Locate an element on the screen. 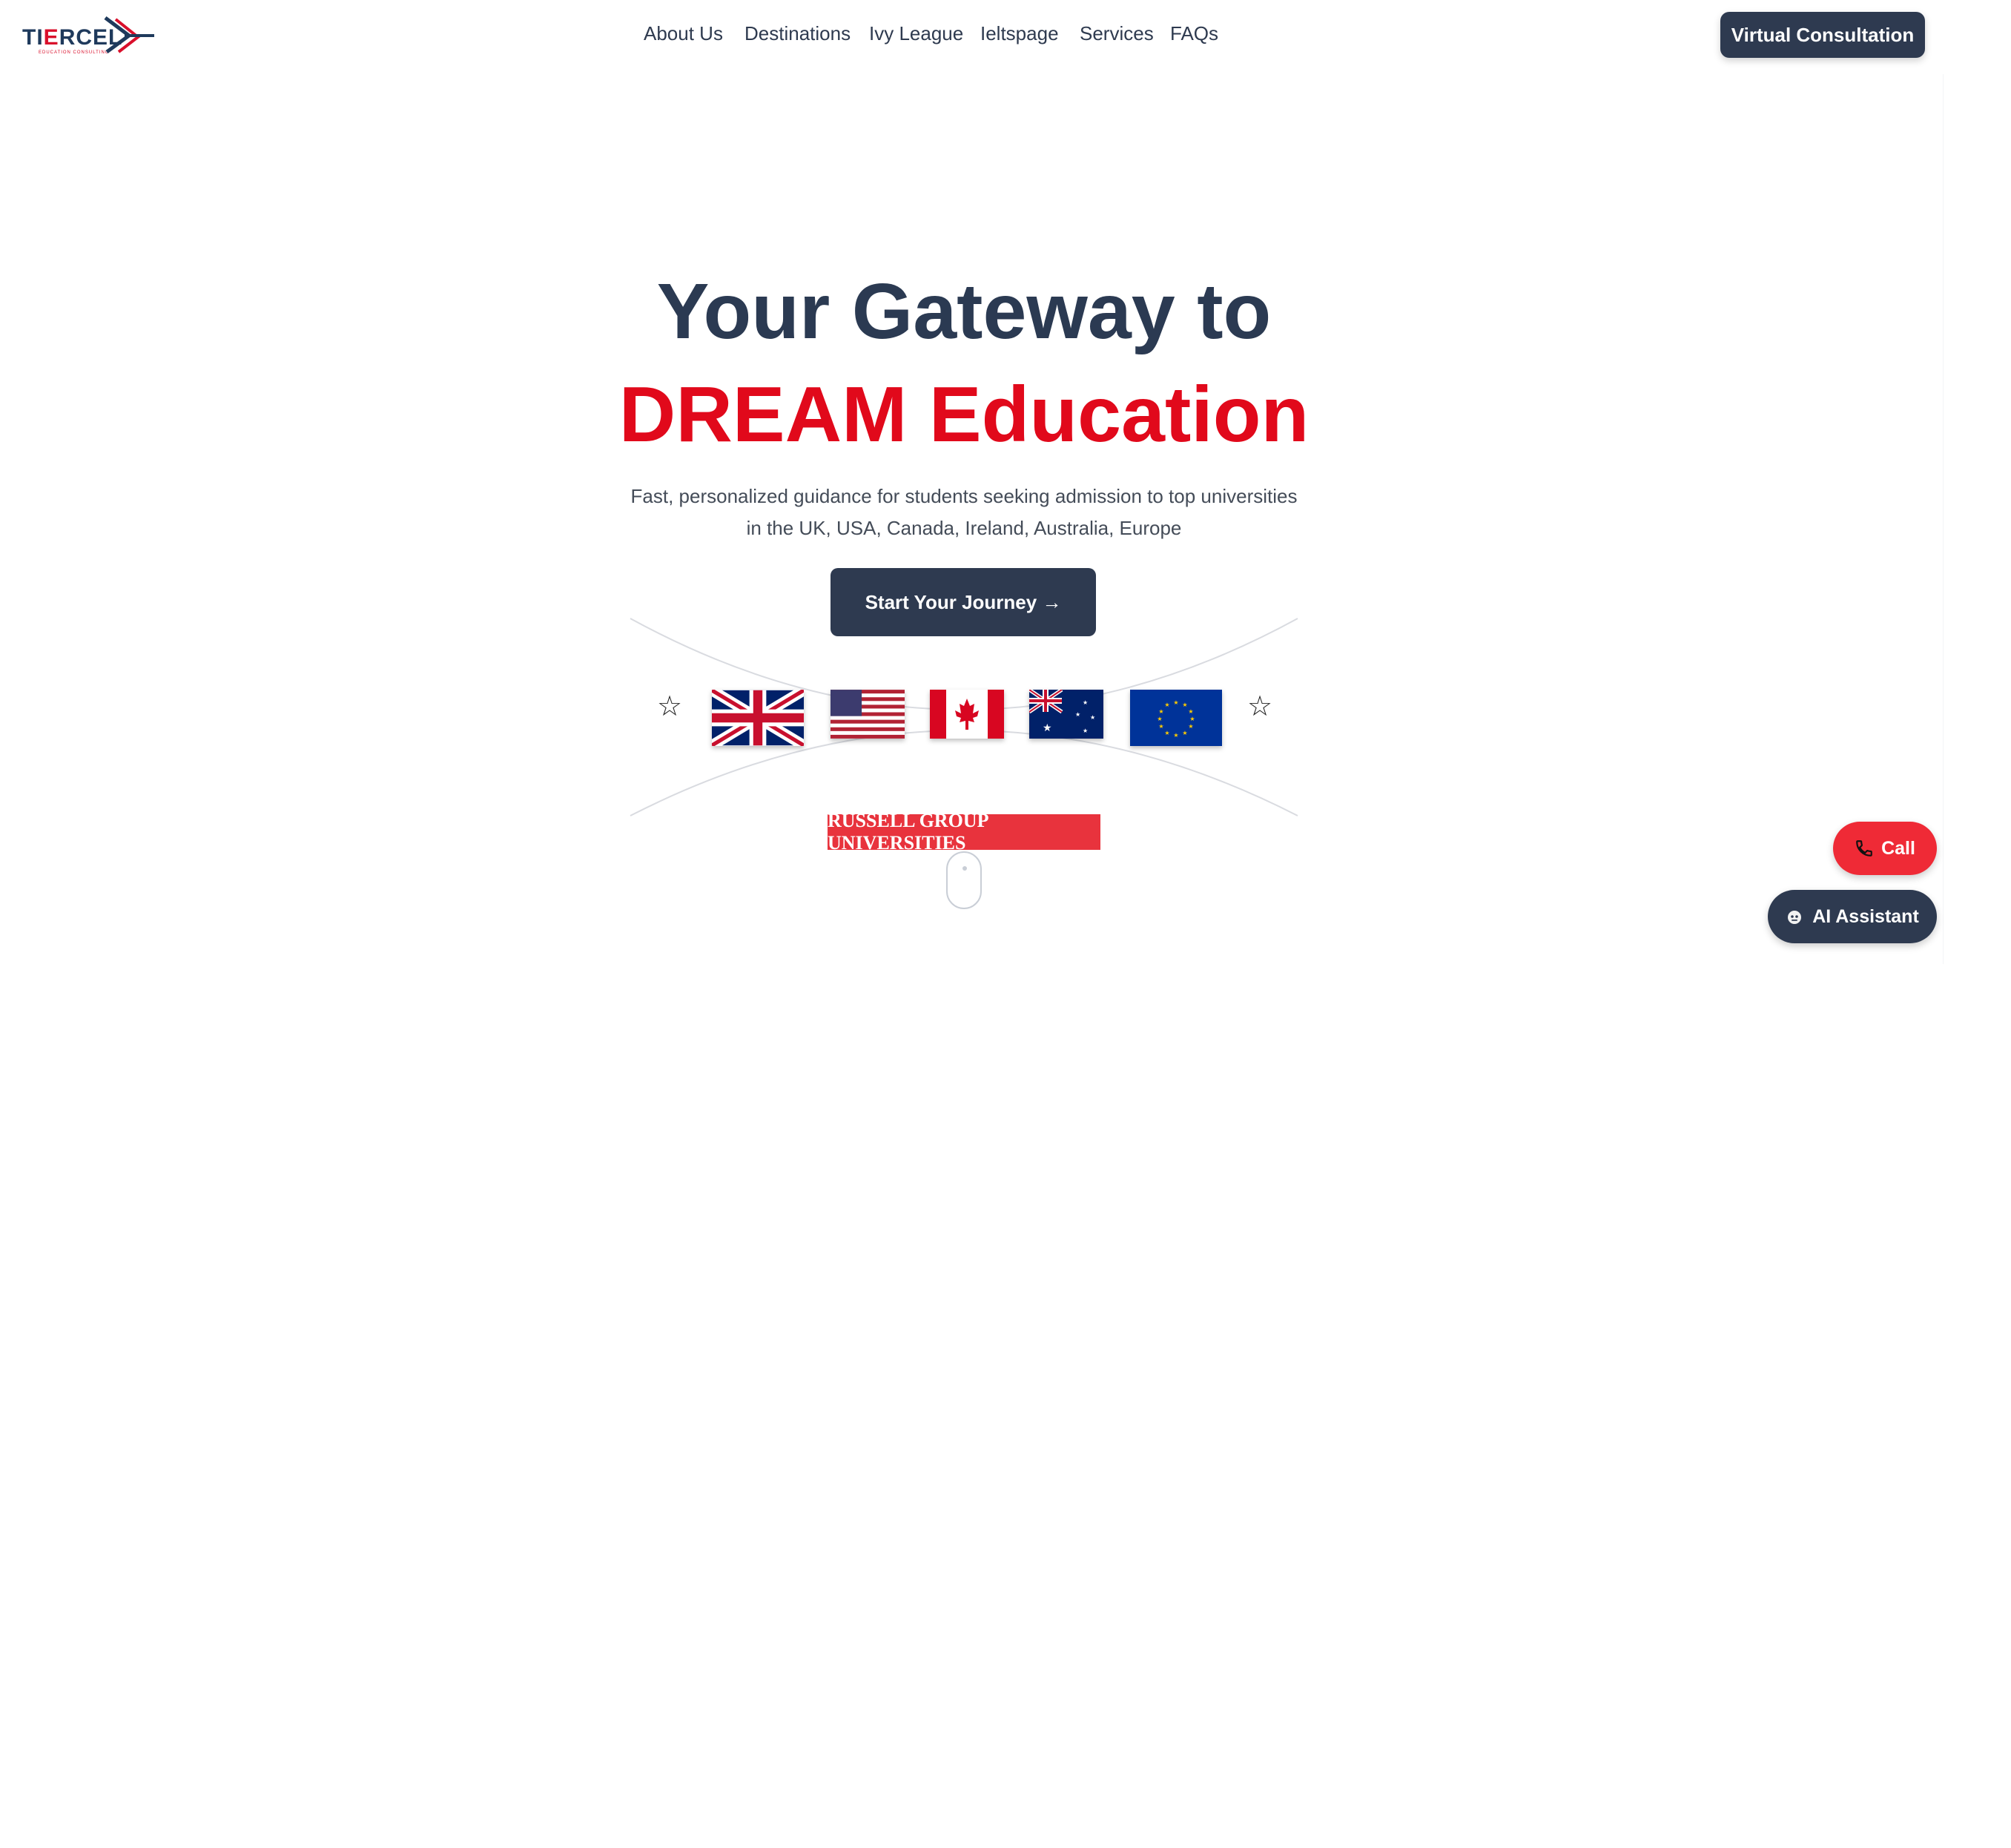  nav-about-us: About Us is located at coordinates (683, 33).